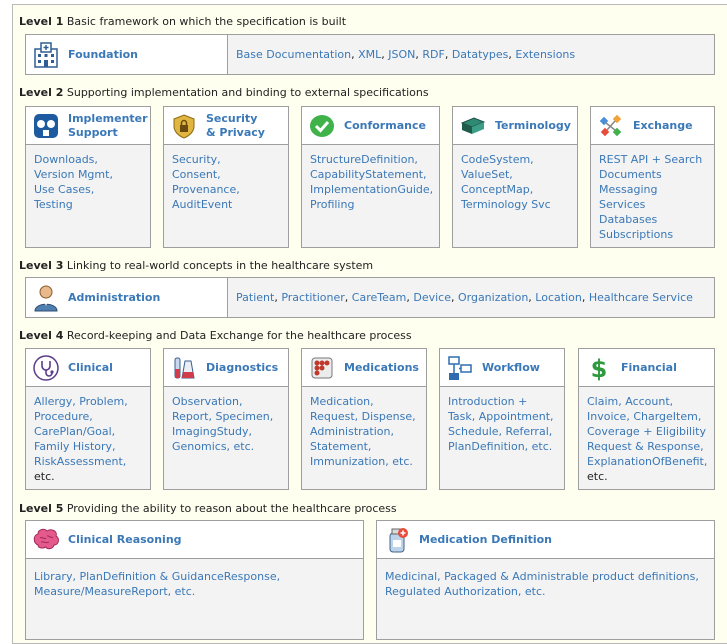  I want to click on workflow-header: Workflow, so click(502, 368).